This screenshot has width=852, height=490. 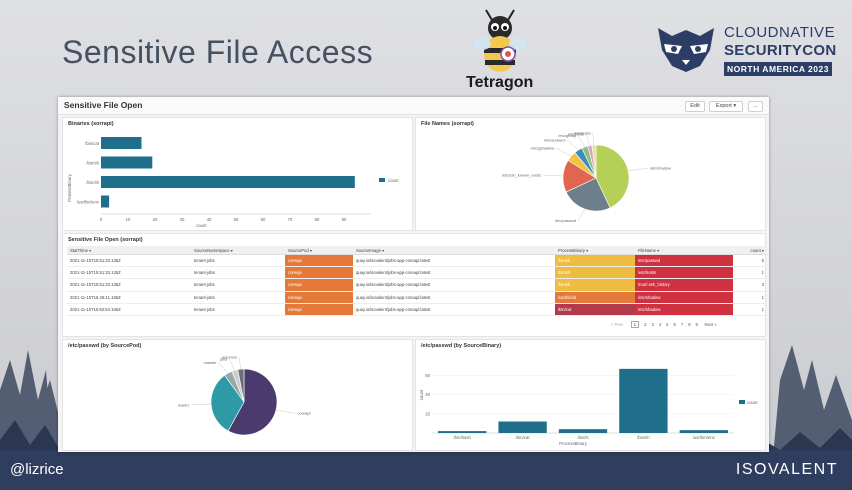 I want to click on pager-page: 3, so click(x=652, y=324).